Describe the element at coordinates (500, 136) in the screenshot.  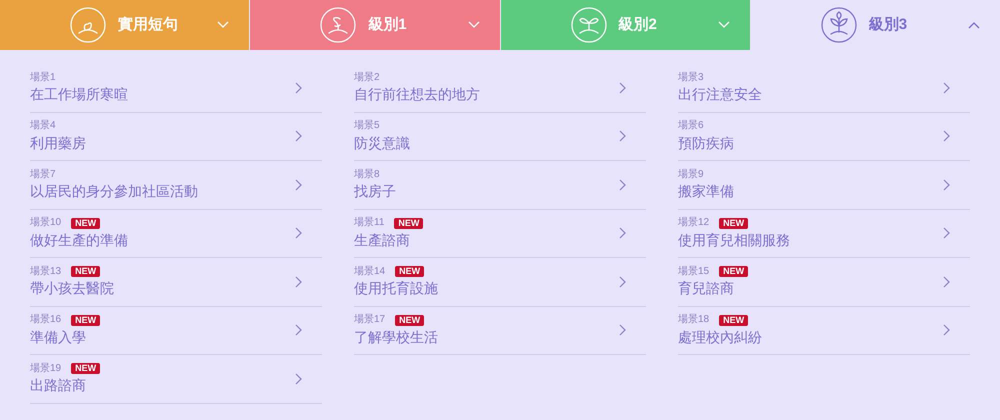
I see `scene-item: 場景5 防災意識` at that location.